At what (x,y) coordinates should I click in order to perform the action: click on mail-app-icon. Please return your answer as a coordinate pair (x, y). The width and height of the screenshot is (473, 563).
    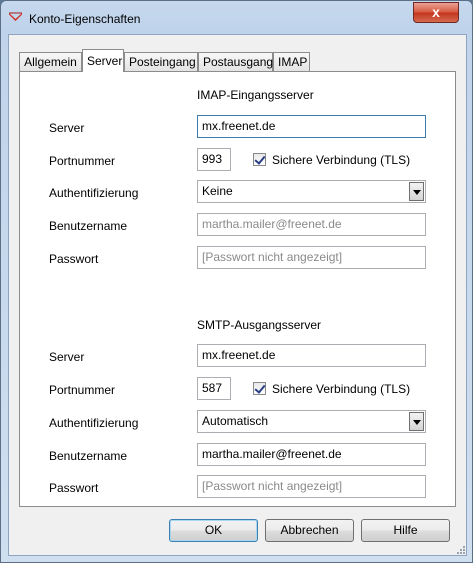
    Looking at the image, I should click on (15, 16).